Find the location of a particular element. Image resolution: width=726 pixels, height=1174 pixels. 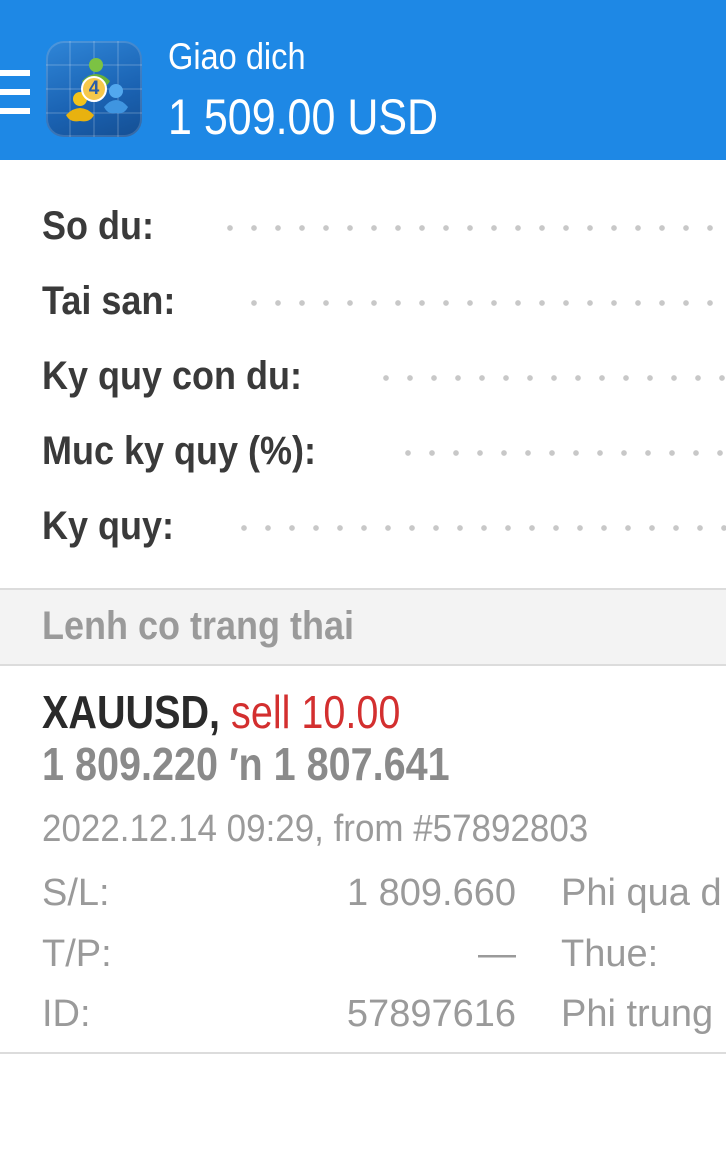

section-title: Lenh co trang thai is located at coordinates (198, 626).